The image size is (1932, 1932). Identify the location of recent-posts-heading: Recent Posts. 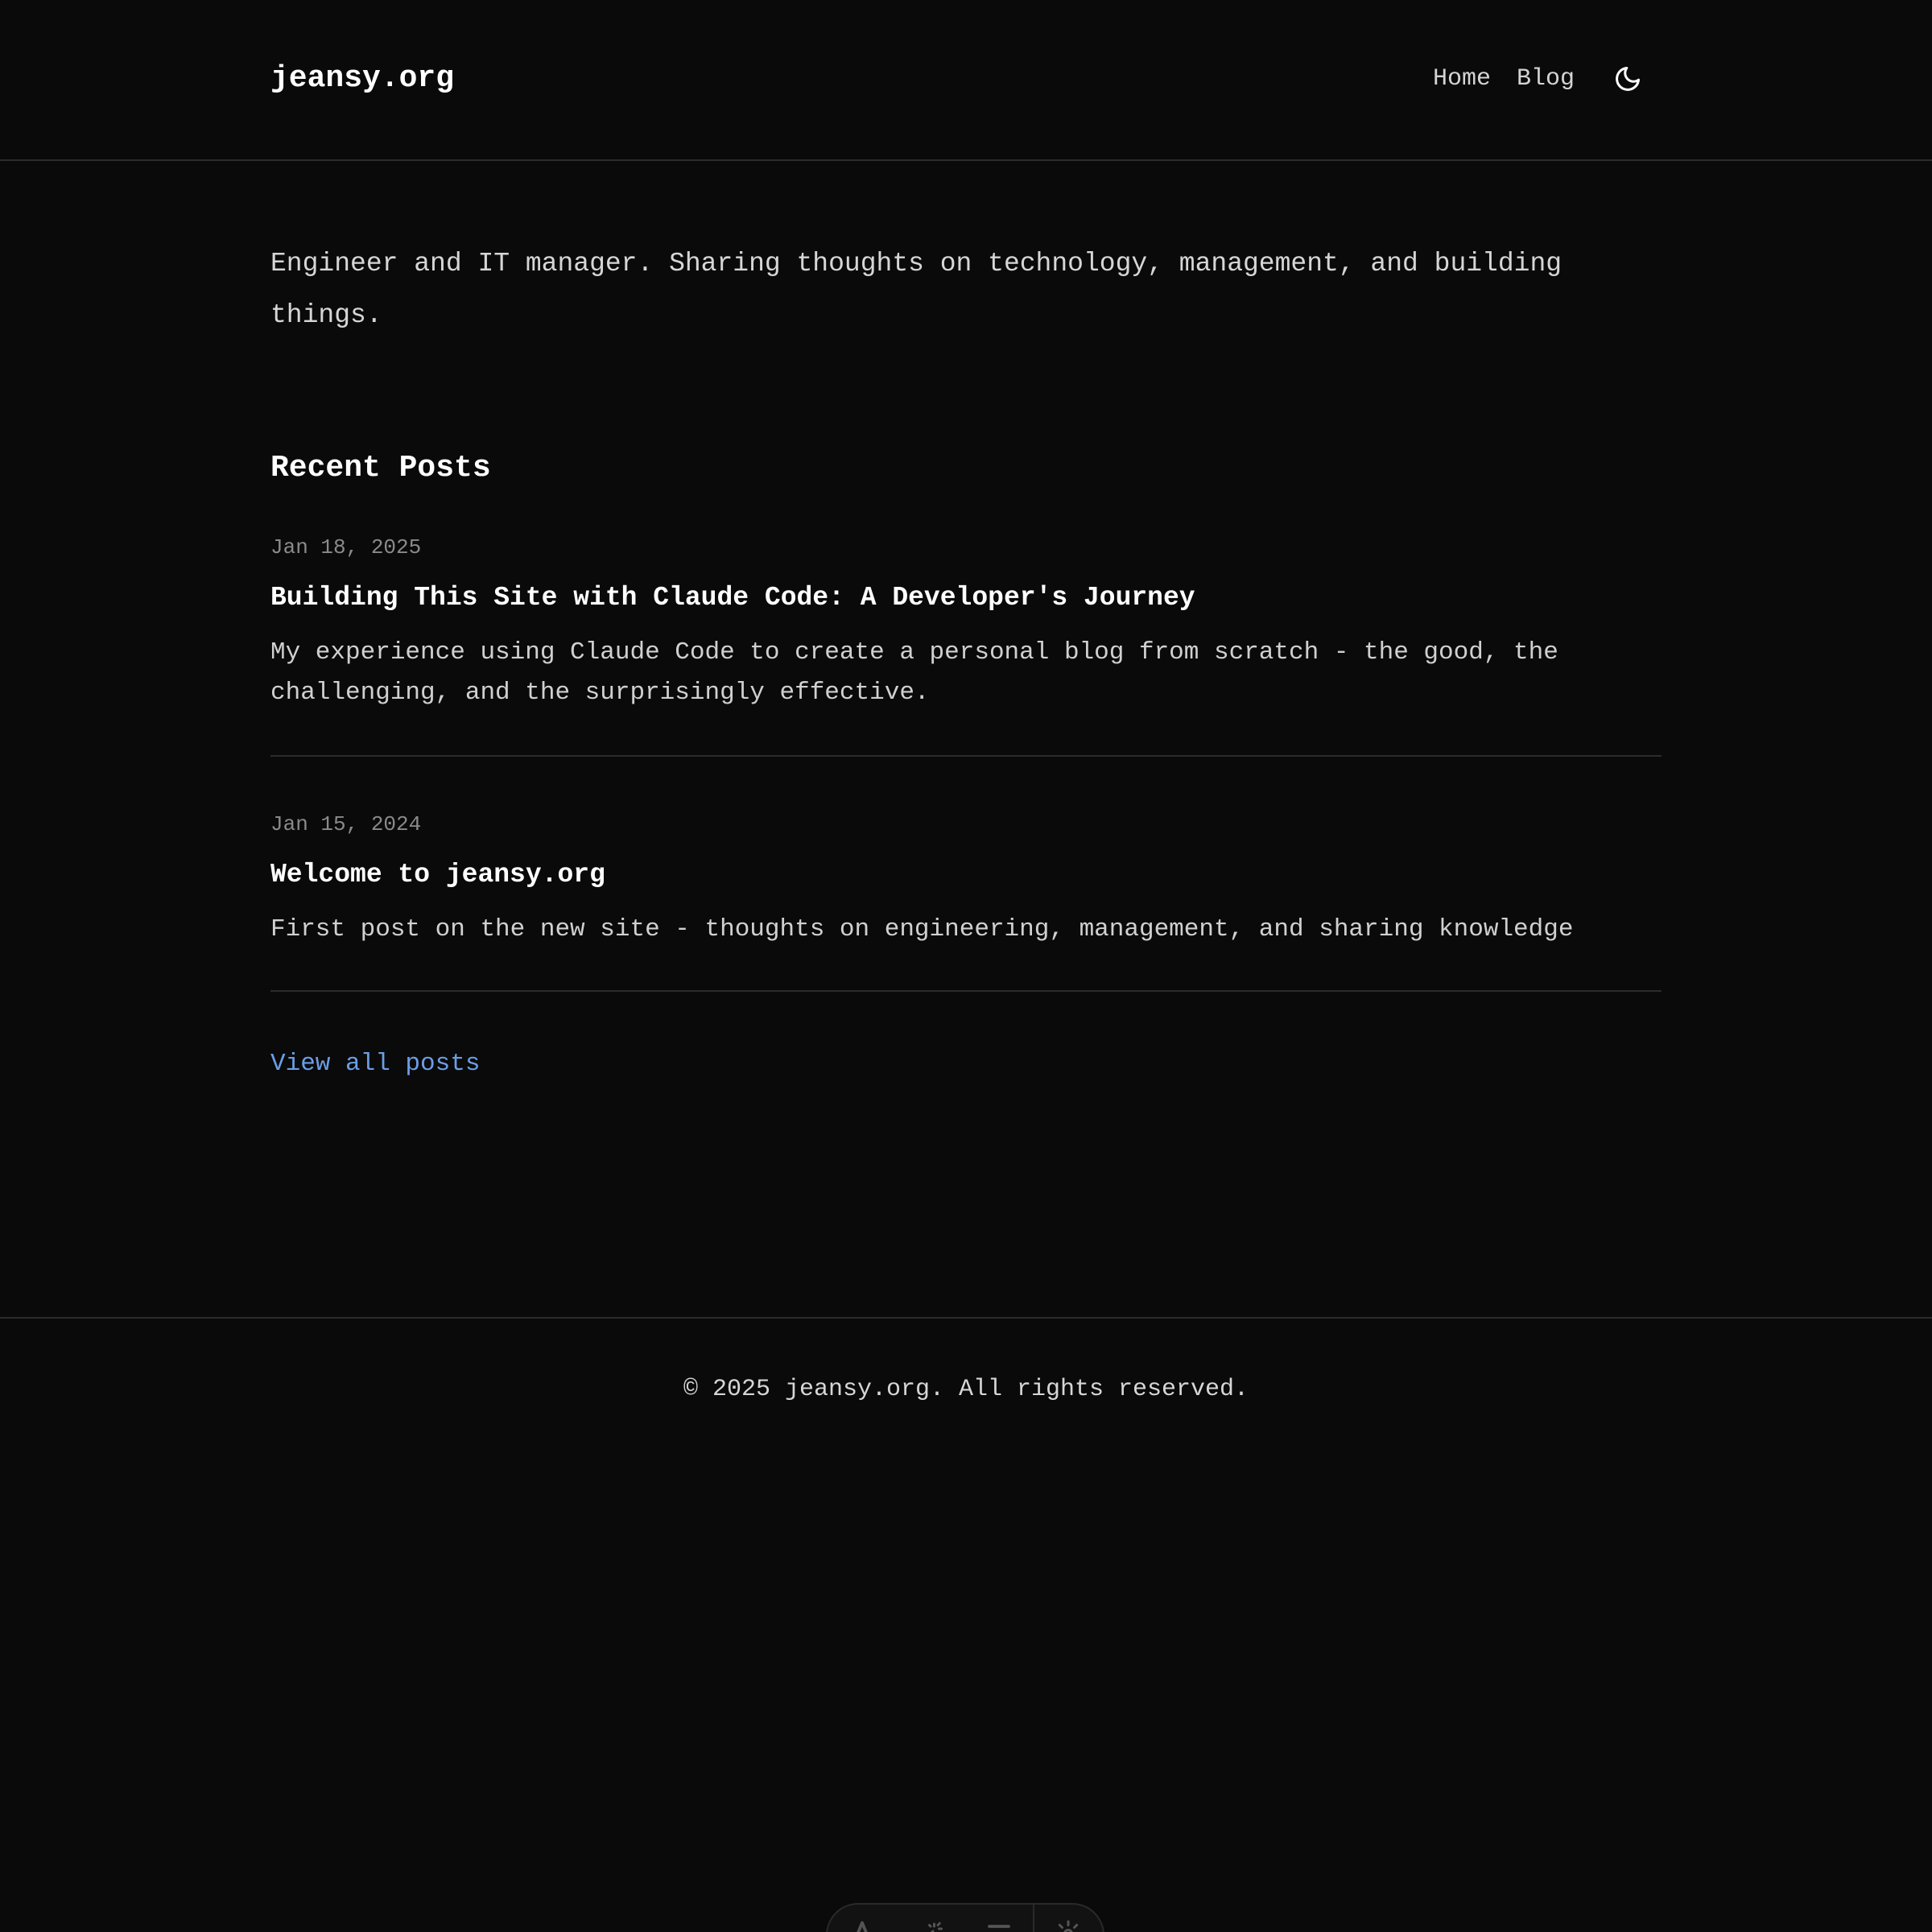
(380, 468).